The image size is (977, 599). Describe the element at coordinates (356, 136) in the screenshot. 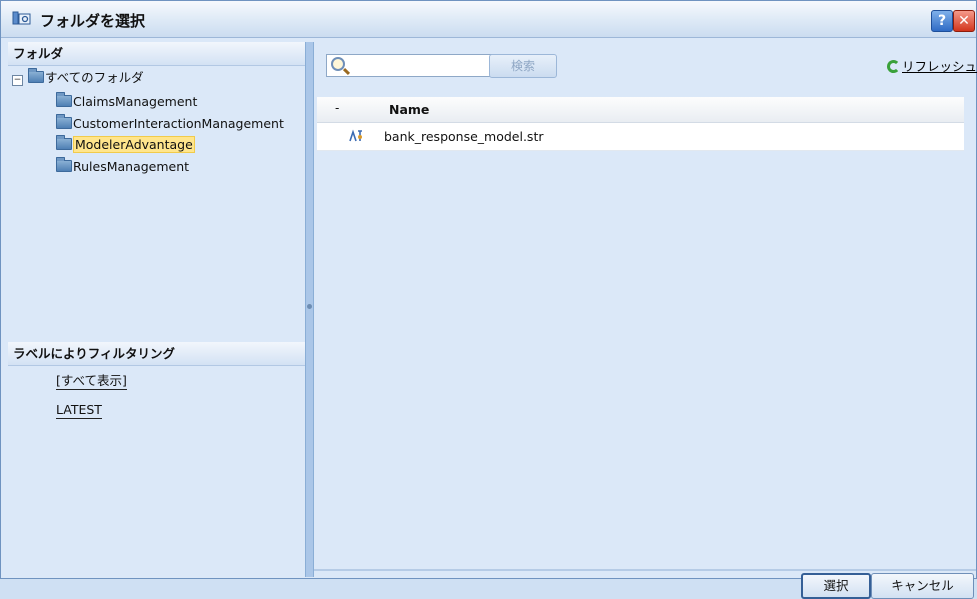

I see `stream-file-icon` at that location.